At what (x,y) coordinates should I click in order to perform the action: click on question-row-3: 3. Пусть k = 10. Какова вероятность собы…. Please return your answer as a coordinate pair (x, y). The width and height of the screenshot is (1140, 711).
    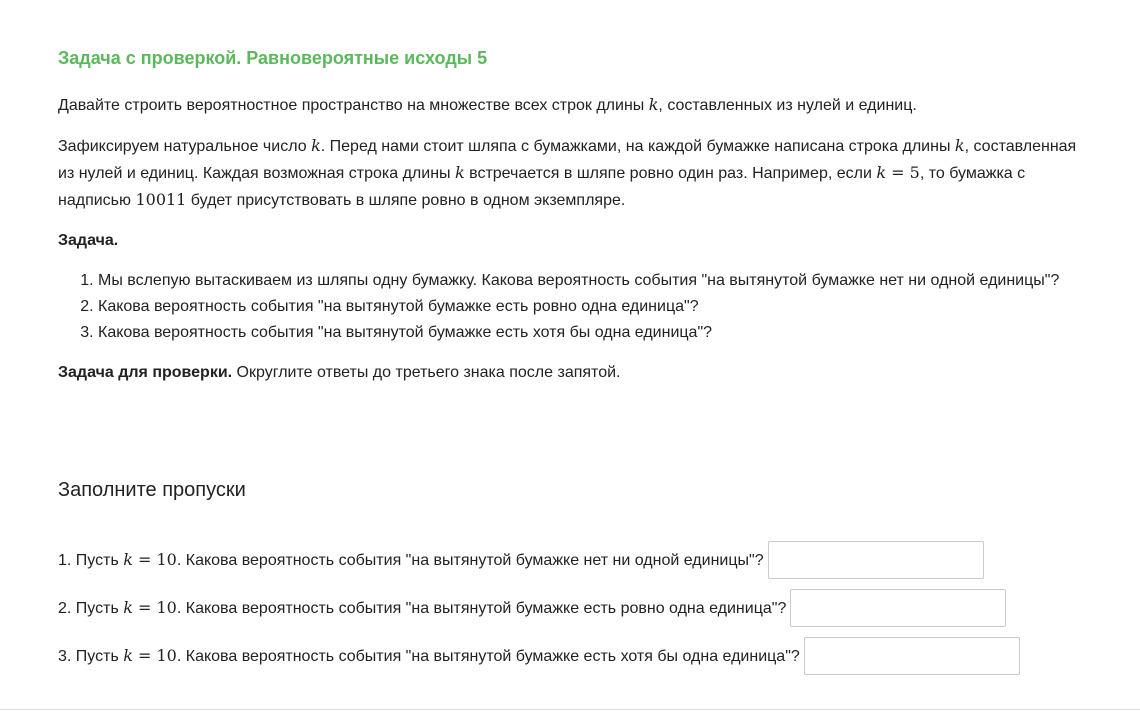
    Looking at the image, I should click on (539, 656).